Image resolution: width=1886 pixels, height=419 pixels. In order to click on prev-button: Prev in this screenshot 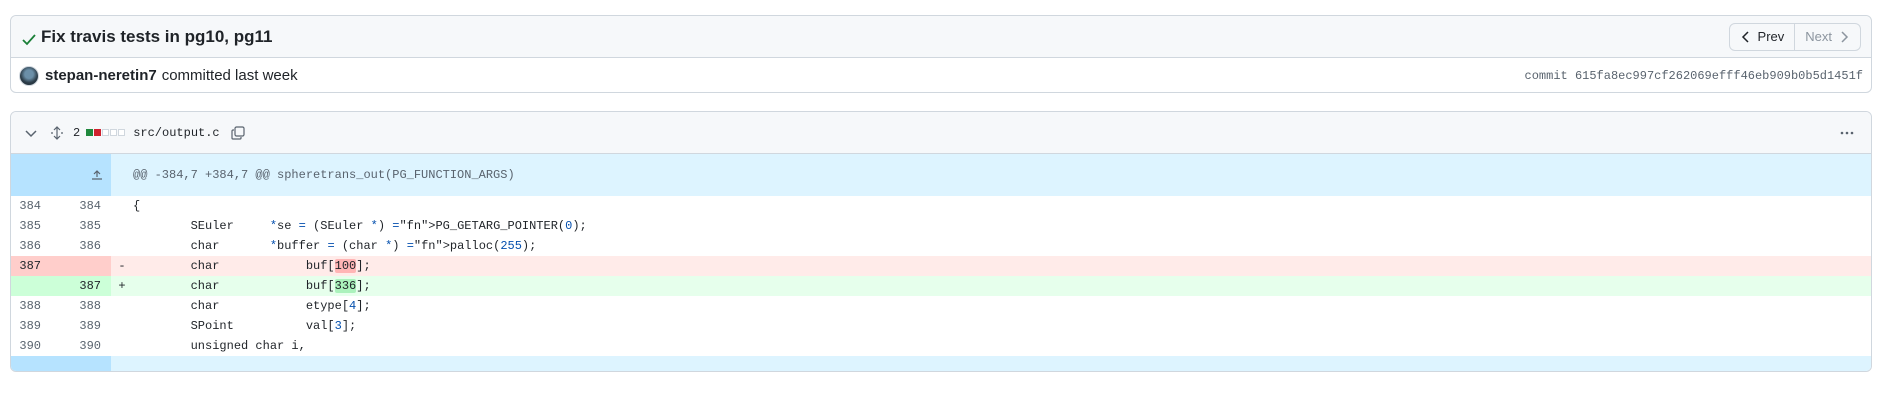, I will do `click(1762, 36)`.